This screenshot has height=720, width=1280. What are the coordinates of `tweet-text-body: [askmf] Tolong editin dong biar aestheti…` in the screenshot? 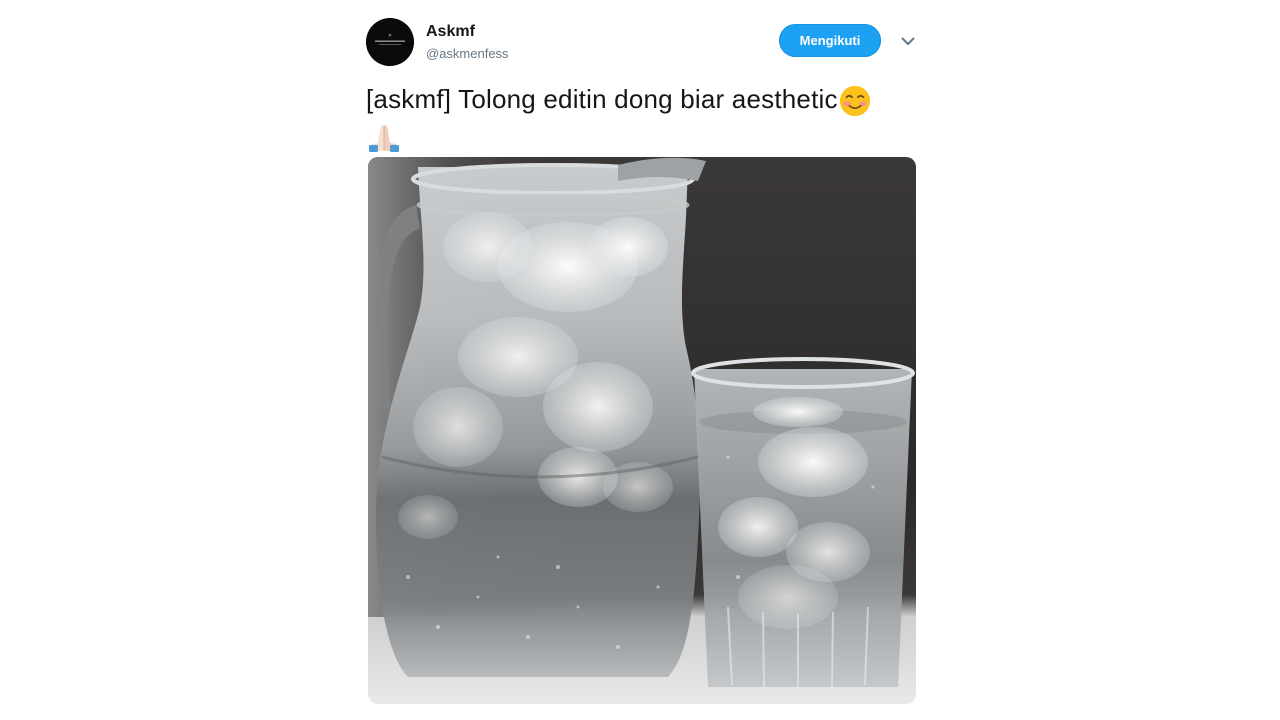 It's located at (602, 99).